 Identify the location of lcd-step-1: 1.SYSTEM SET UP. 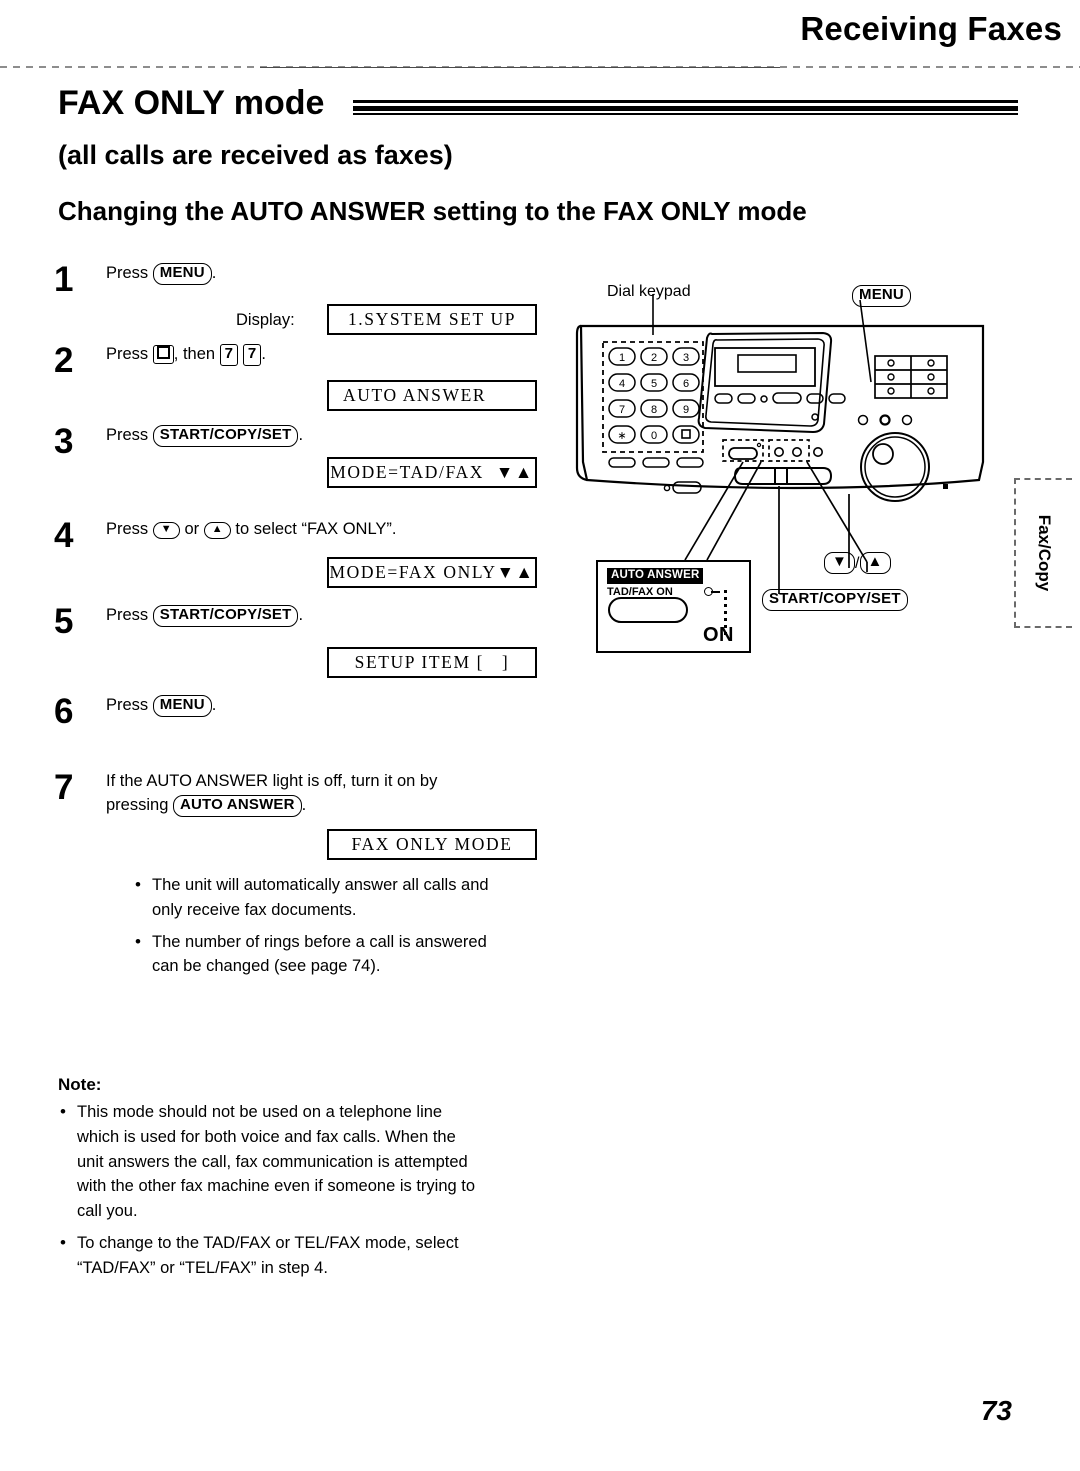
(432, 319).